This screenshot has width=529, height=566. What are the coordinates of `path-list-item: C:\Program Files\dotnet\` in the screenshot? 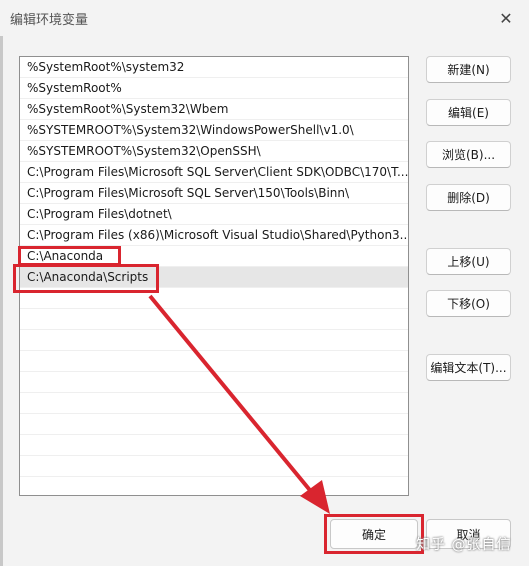 It's located at (214, 214).